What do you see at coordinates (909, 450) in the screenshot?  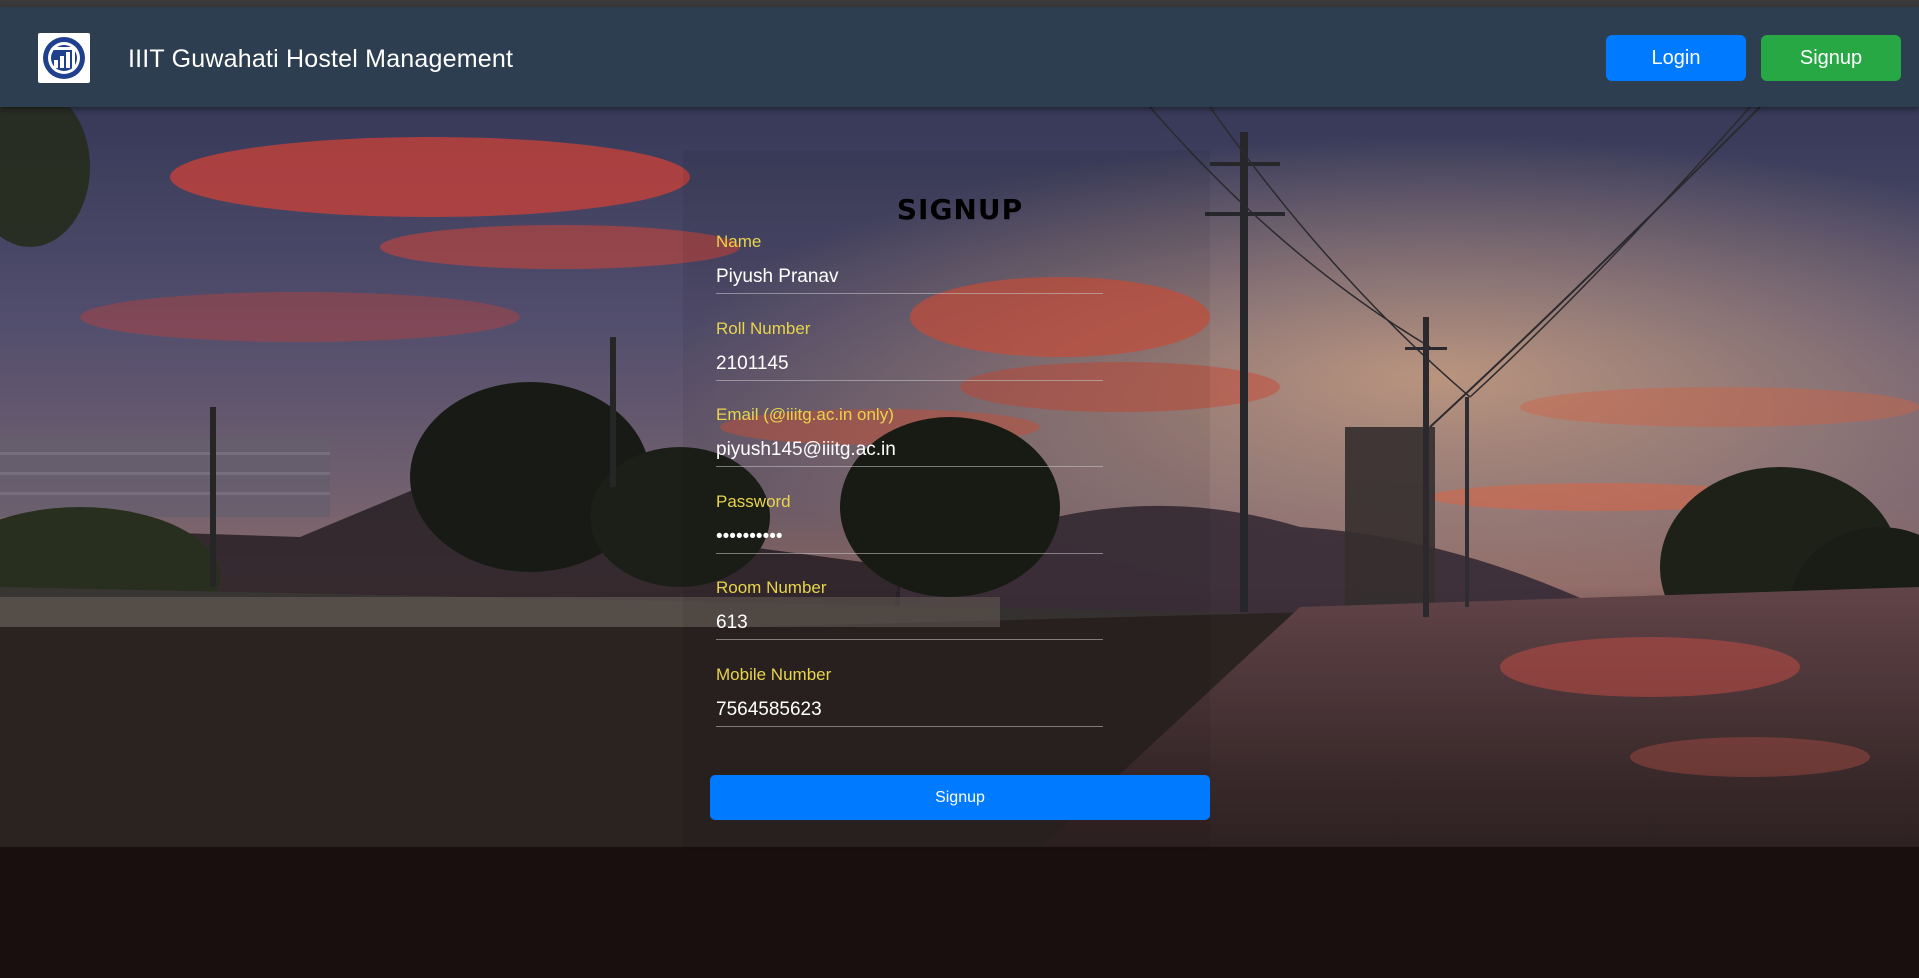 I see `email-input` at bounding box center [909, 450].